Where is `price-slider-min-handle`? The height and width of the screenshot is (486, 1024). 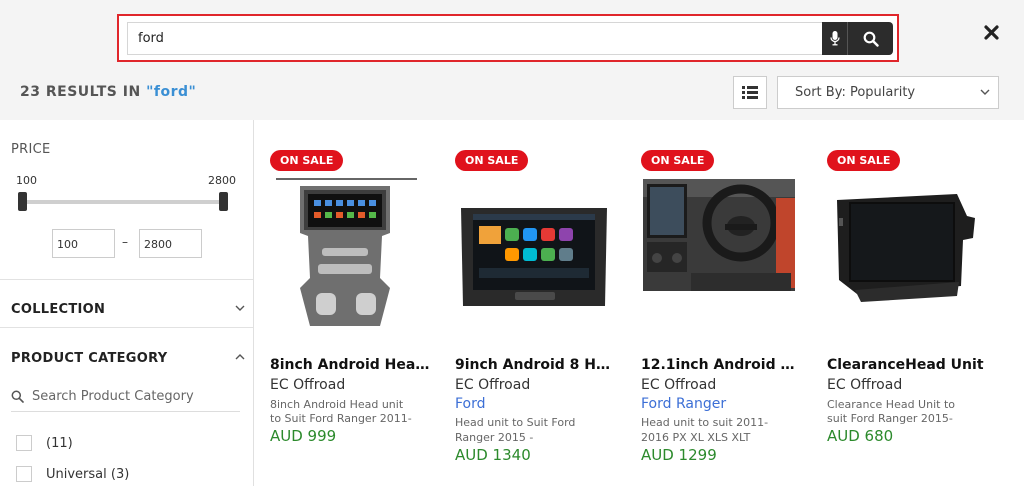 price-slider-min-handle is located at coordinates (22, 201).